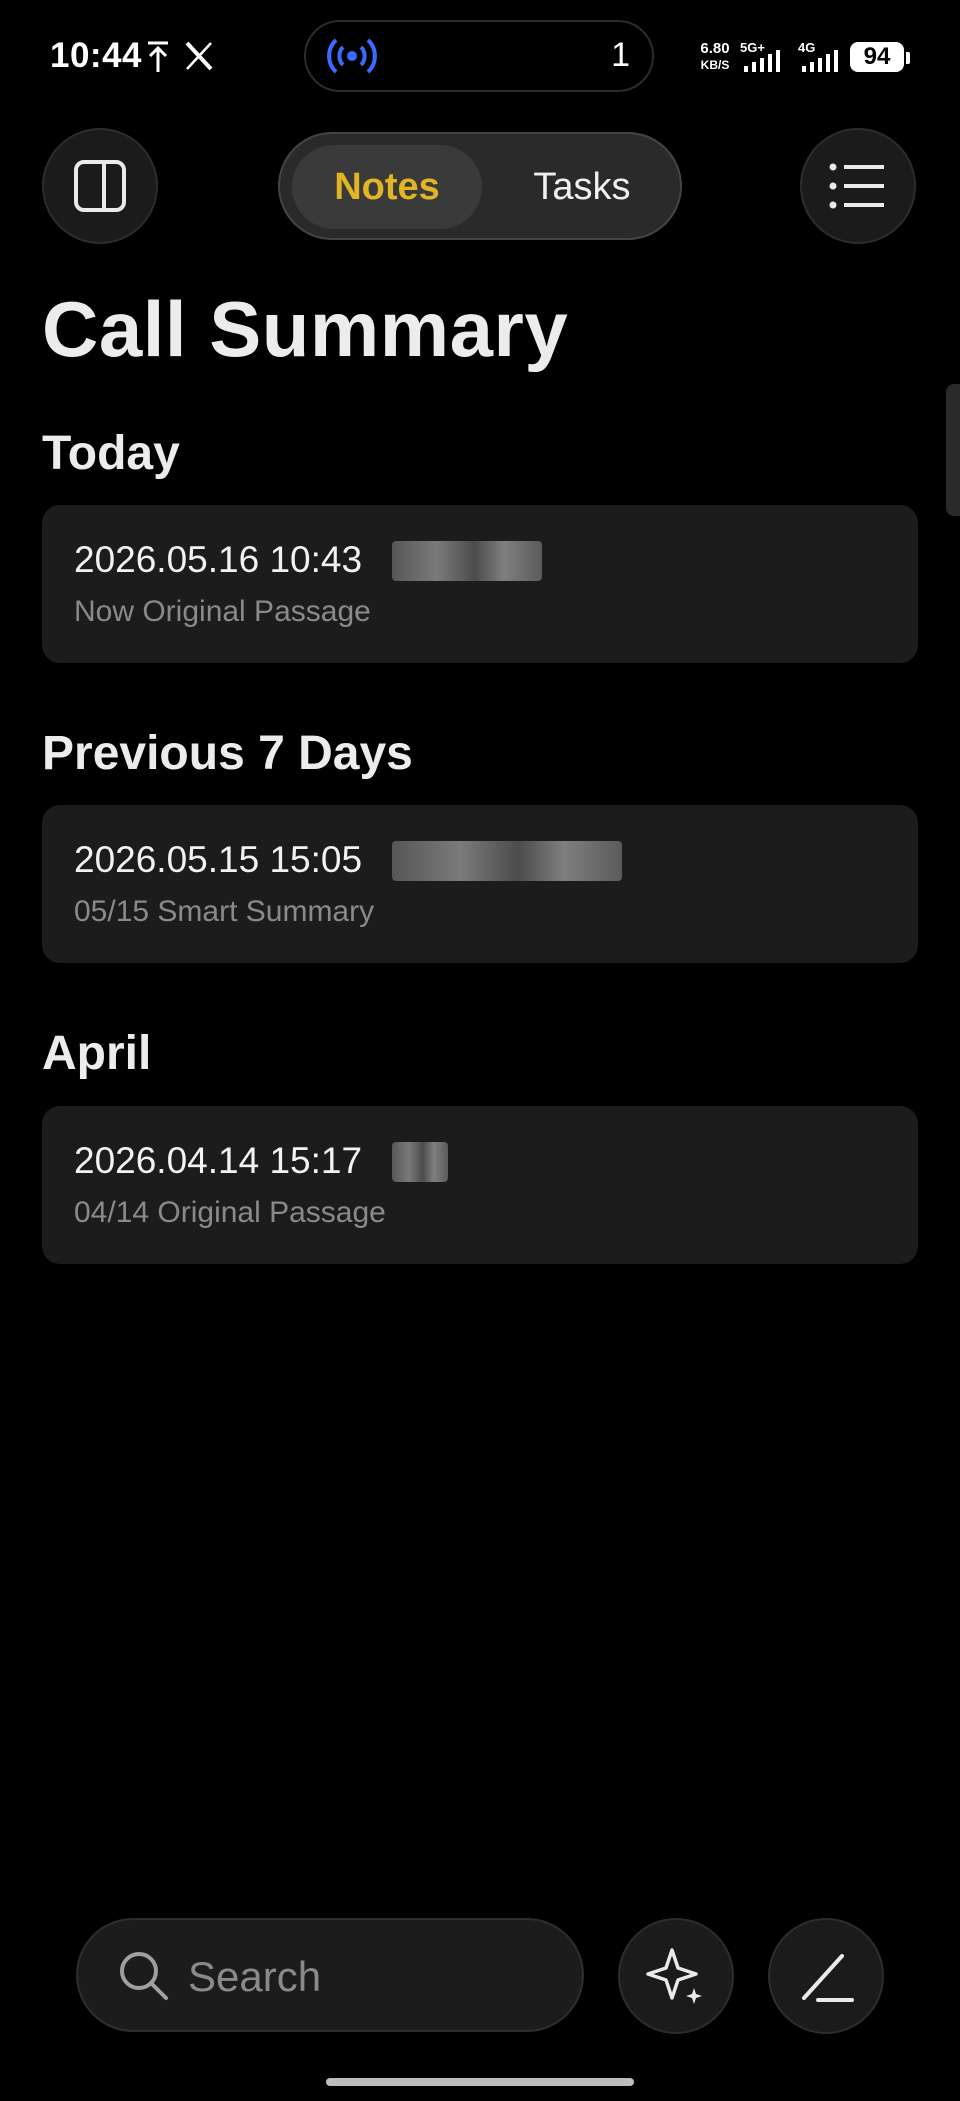 The image size is (960, 2101). What do you see at coordinates (230, 1212) in the screenshot?
I see `item-subtitle: 04/14 Original Passage` at bounding box center [230, 1212].